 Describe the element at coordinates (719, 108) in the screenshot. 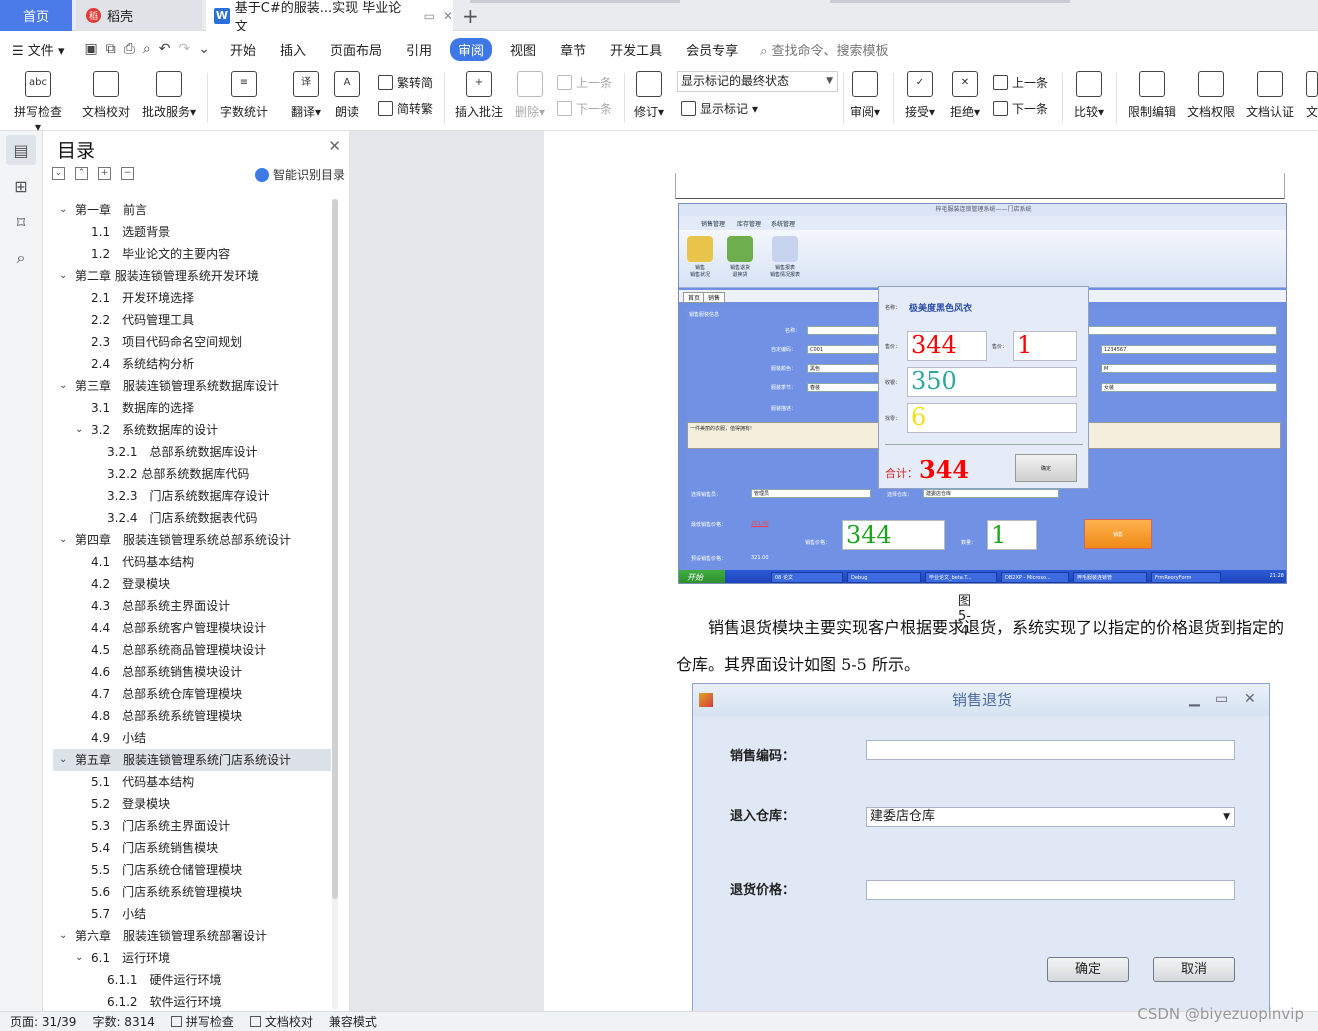

I see `show-markup-button: 显示标记 ▾` at that location.